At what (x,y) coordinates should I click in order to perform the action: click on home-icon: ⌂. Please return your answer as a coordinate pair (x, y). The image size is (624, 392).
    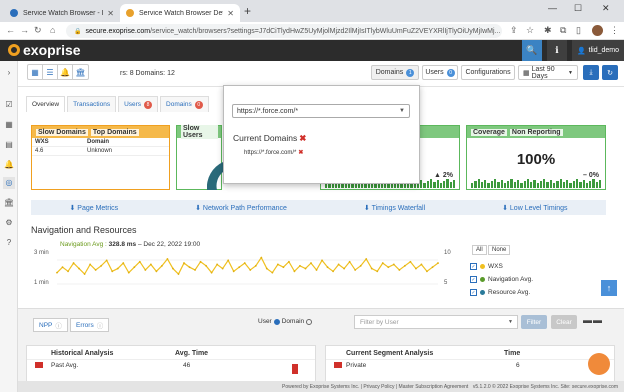
    Looking at the image, I should click on (52, 30).